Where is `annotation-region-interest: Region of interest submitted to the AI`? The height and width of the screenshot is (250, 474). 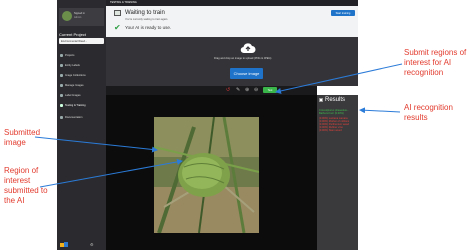
annotation-region-interest: Region of interest submitted to the AI is located at coordinates (26, 185).